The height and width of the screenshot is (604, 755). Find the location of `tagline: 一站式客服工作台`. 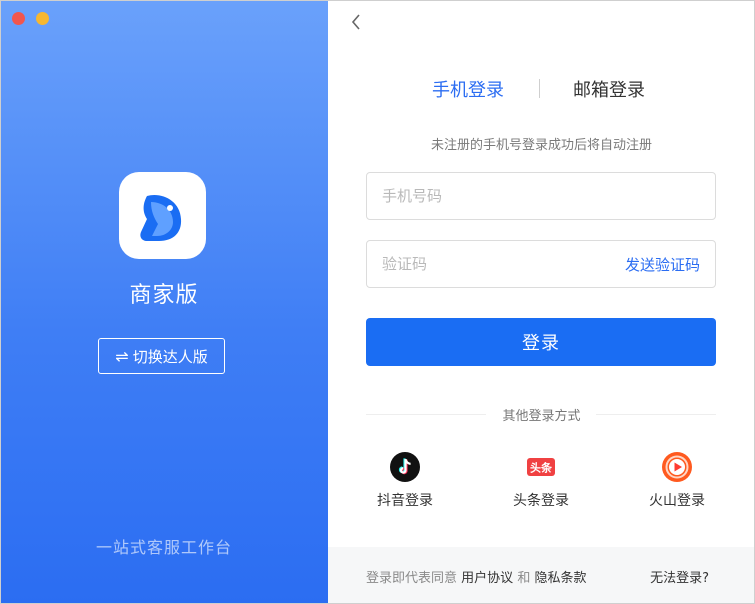

tagline: 一站式客服工作台 is located at coordinates (163, 547).